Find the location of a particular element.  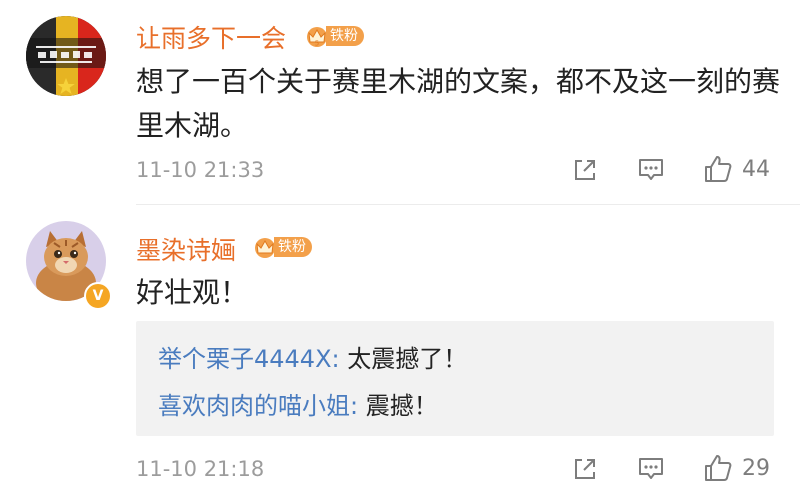

reply-text: 震撼！ is located at coordinates (401, 406).